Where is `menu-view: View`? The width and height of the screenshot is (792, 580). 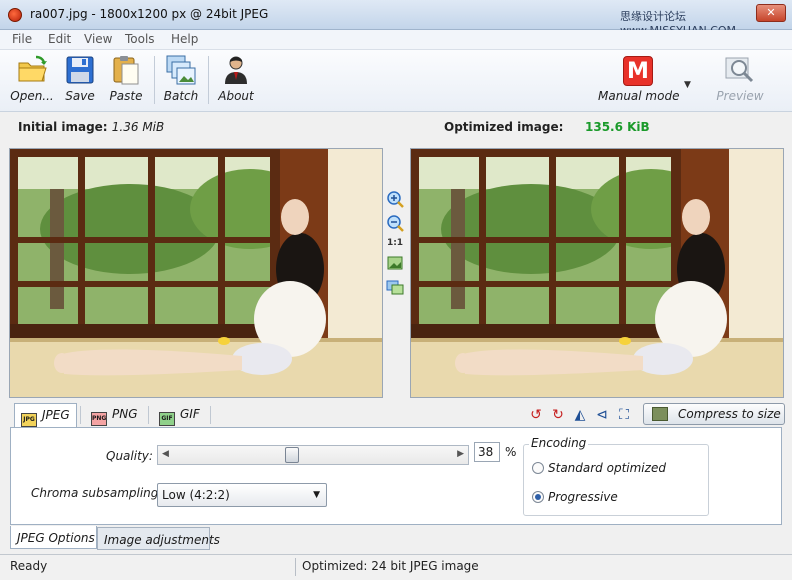 menu-view: View is located at coordinates (98, 39).